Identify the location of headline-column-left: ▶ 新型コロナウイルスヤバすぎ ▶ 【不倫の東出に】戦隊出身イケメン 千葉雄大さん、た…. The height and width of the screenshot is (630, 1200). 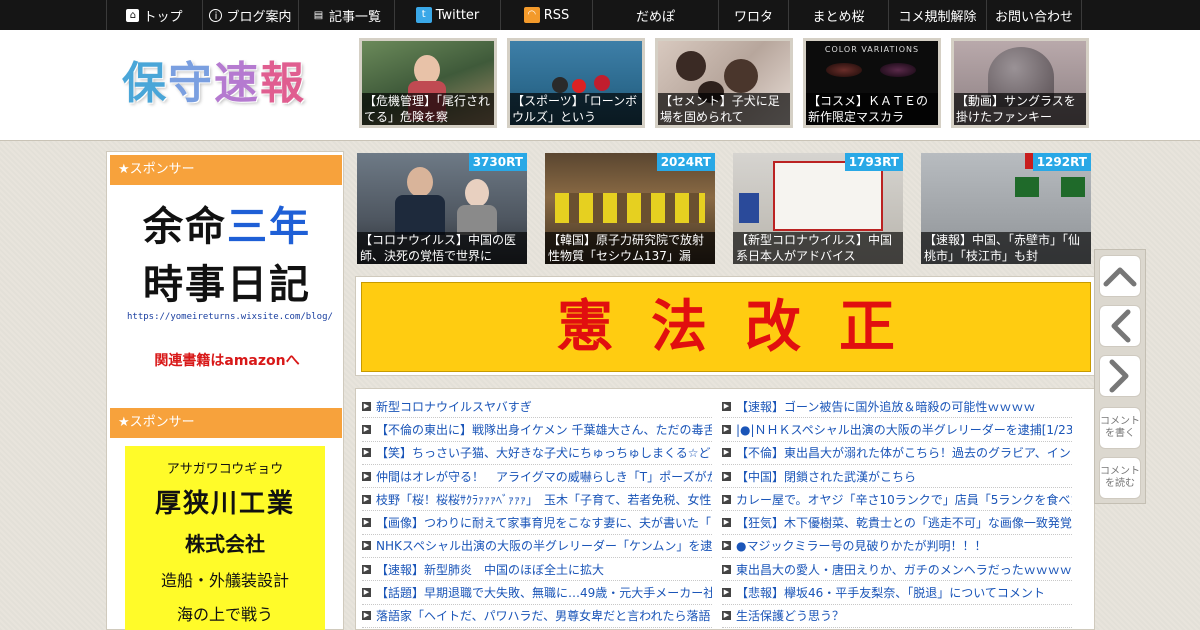
(537, 511).